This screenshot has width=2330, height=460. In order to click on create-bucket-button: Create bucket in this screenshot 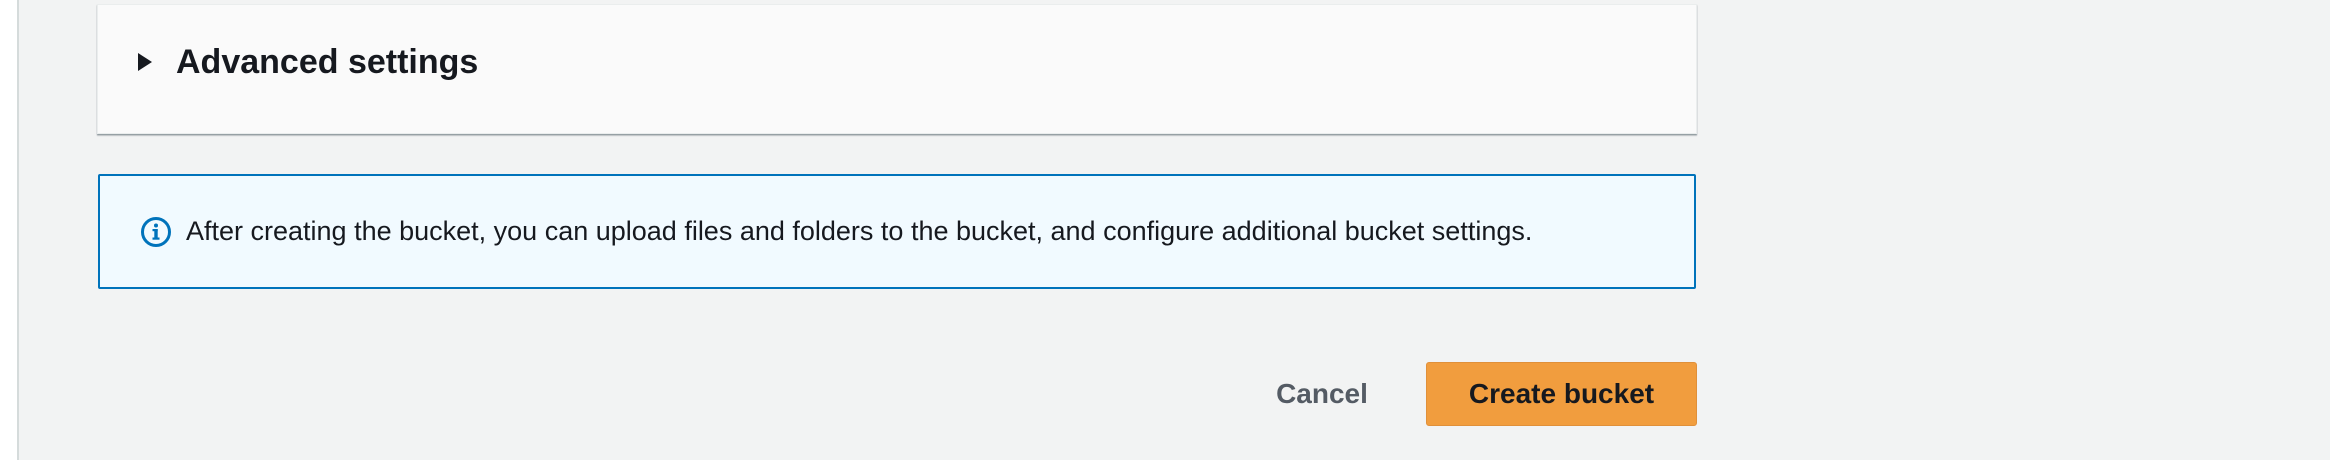, I will do `click(1561, 394)`.